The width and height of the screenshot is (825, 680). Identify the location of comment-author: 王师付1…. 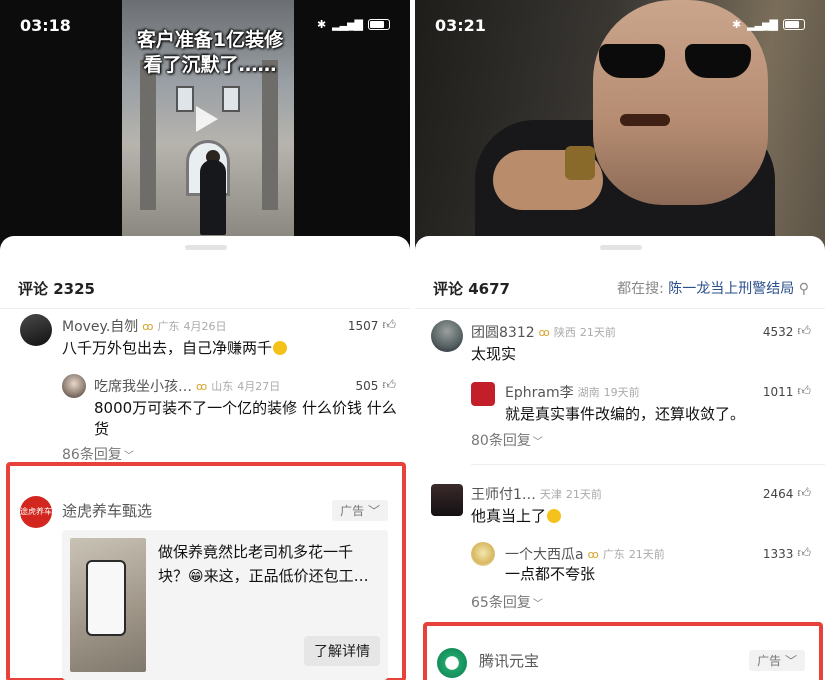
(503, 494).